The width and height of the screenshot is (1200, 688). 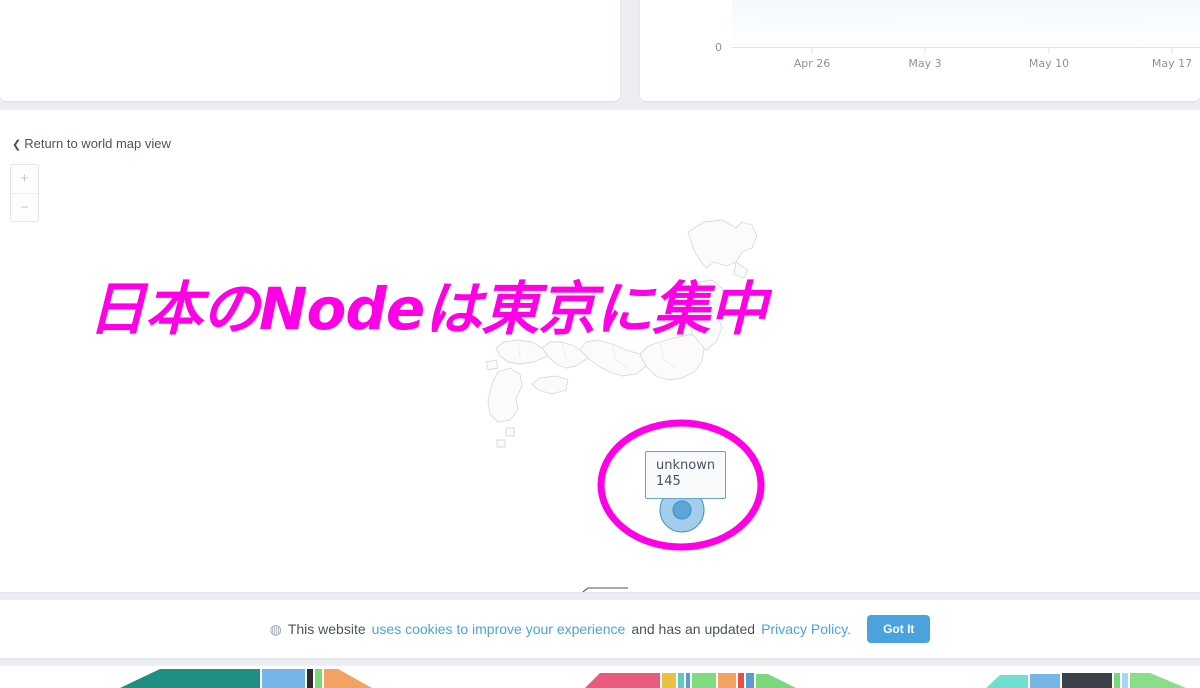 I want to click on chart-area: 0 Apr 26 May 3 May 10 May 17, so click(x=920, y=50).